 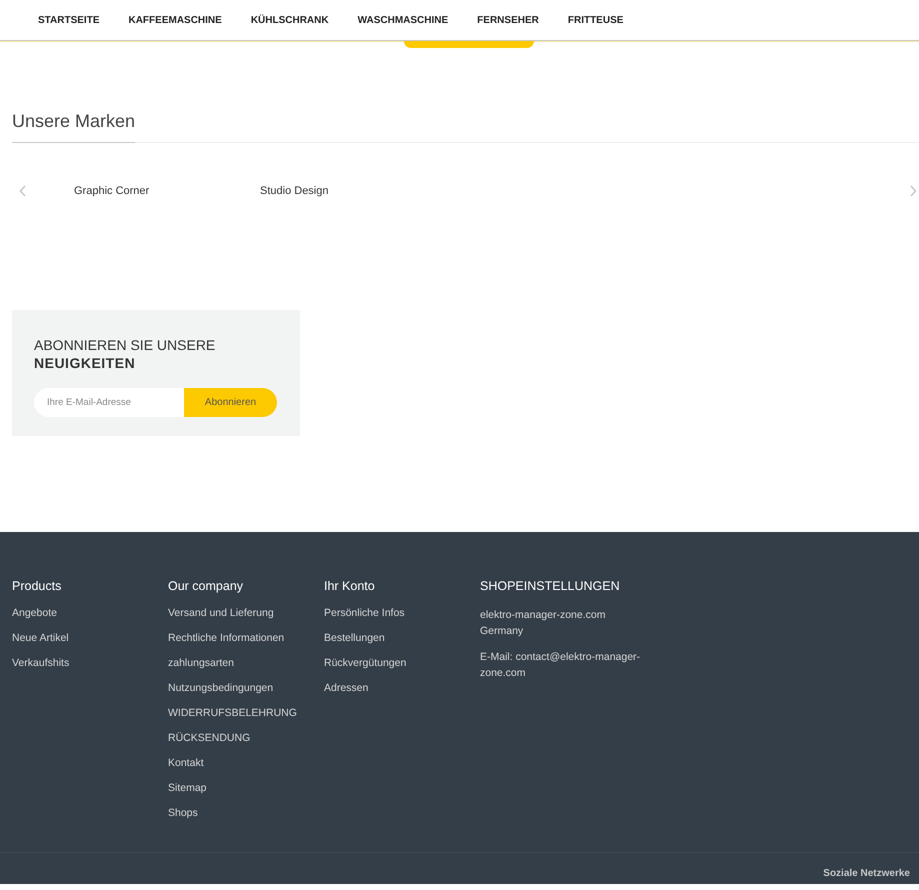 What do you see at coordinates (175, 20) in the screenshot?
I see `nav-link: KAFFEEMASCHINE` at bounding box center [175, 20].